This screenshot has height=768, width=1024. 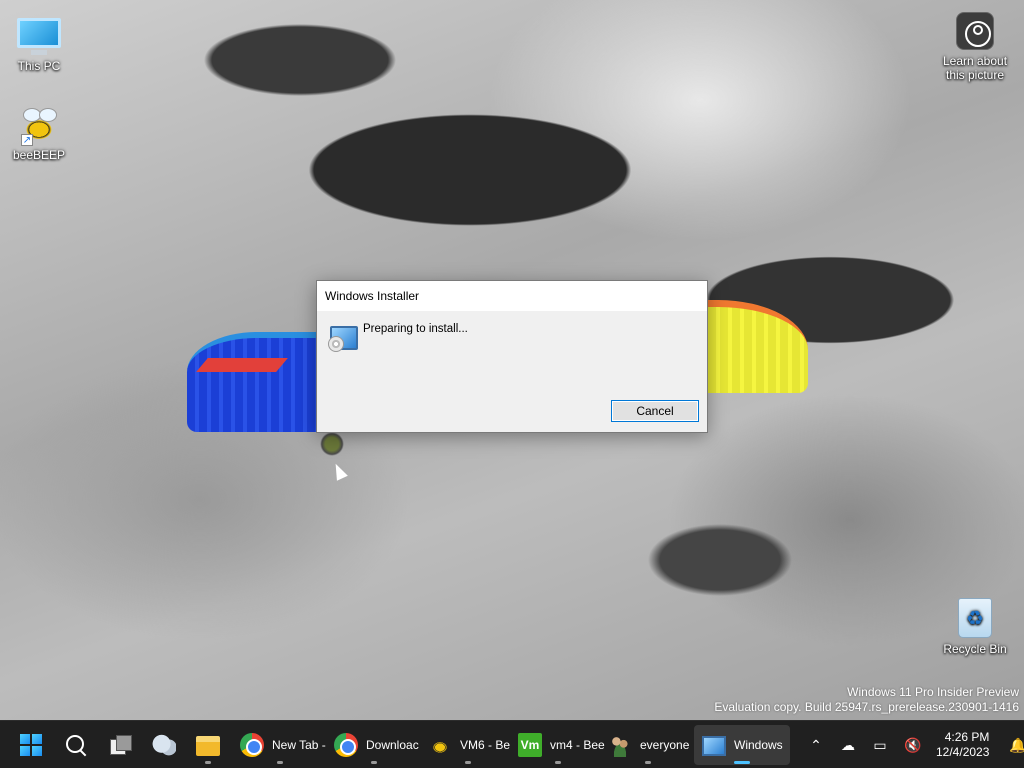 What do you see at coordinates (880, 745) in the screenshot?
I see `network-icon: ▭` at bounding box center [880, 745].